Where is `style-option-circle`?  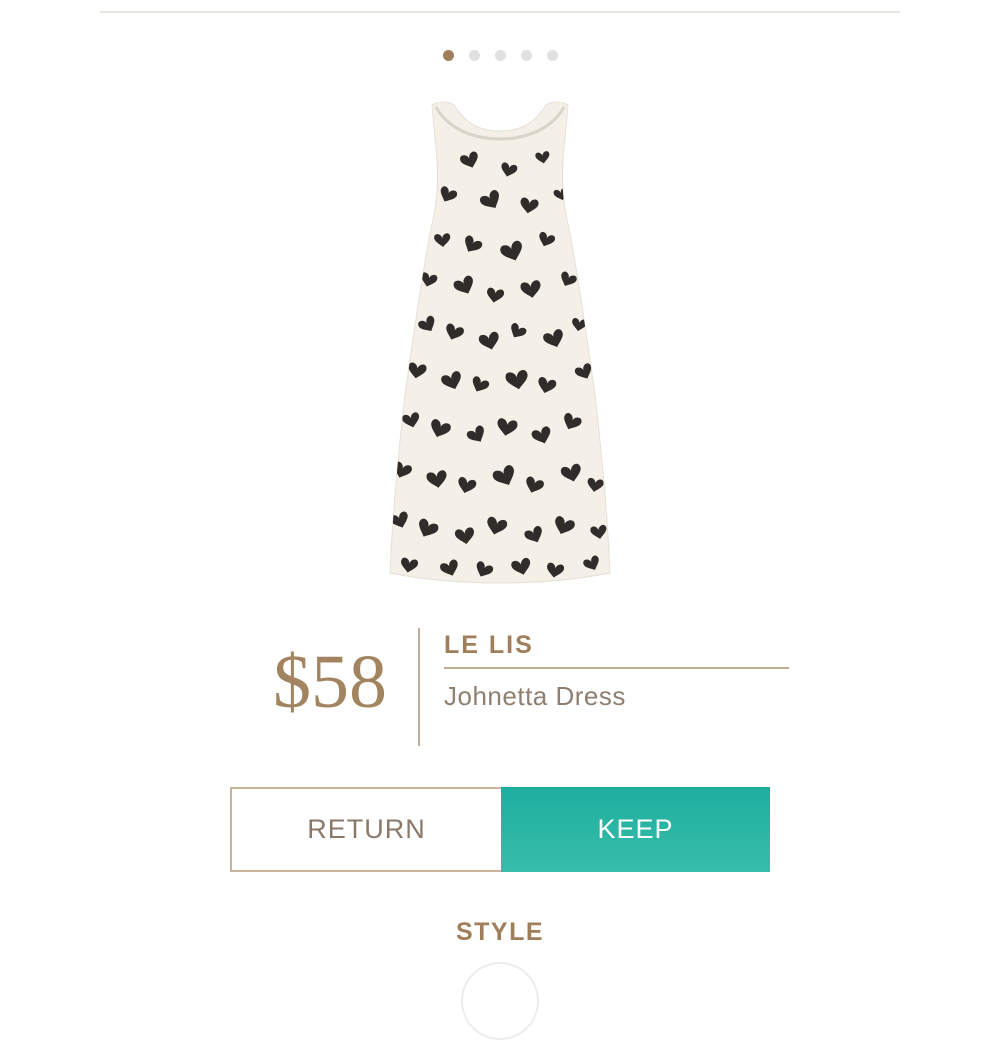 style-option-circle is located at coordinates (500, 1001).